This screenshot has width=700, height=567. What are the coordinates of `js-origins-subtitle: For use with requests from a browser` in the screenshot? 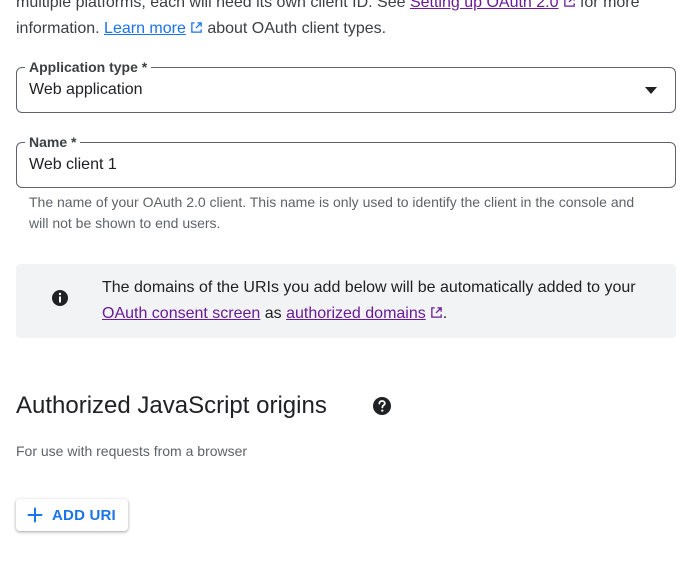 It's located at (132, 451).